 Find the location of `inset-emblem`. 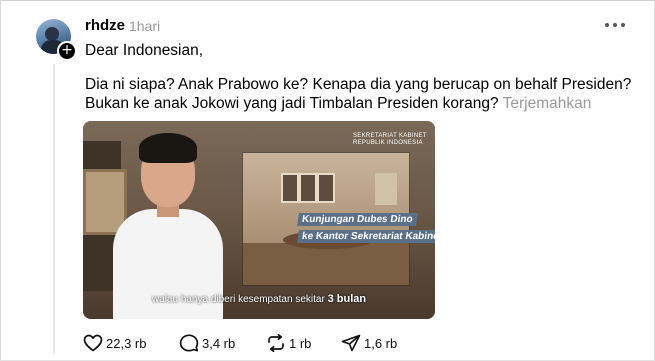

inset-emblem is located at coordinates (386, 189).